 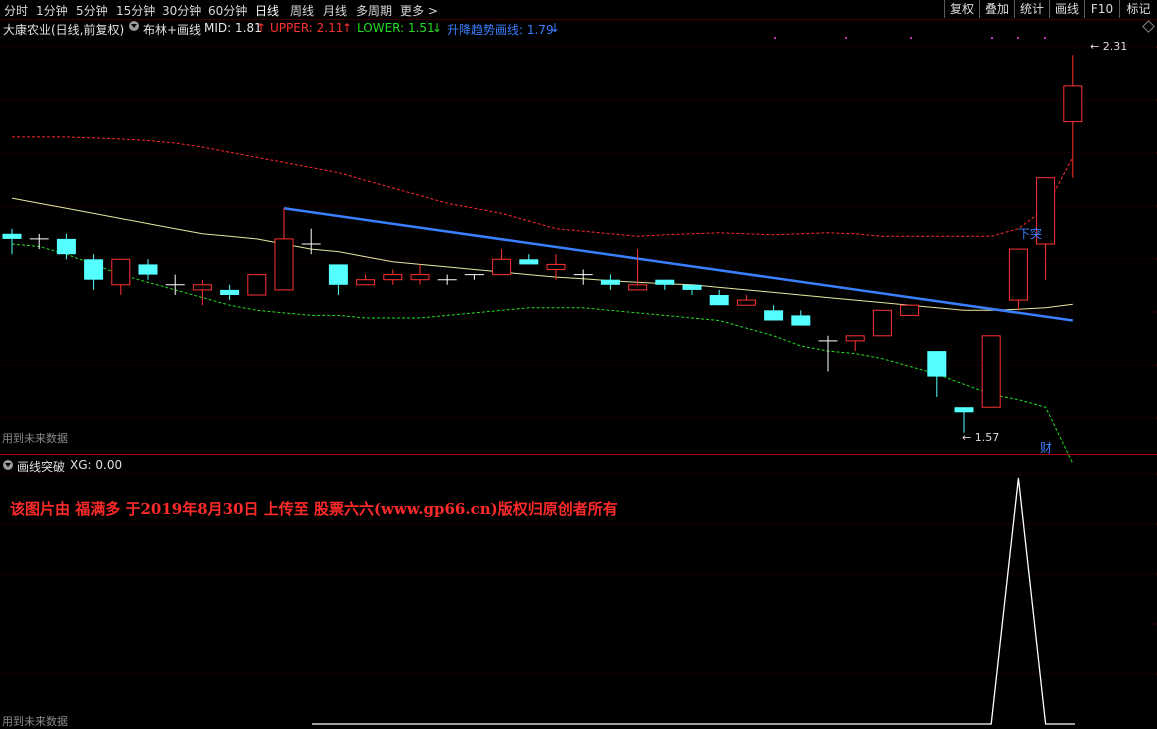 I want to click on mid-band-line, so click(x=542, y=254).